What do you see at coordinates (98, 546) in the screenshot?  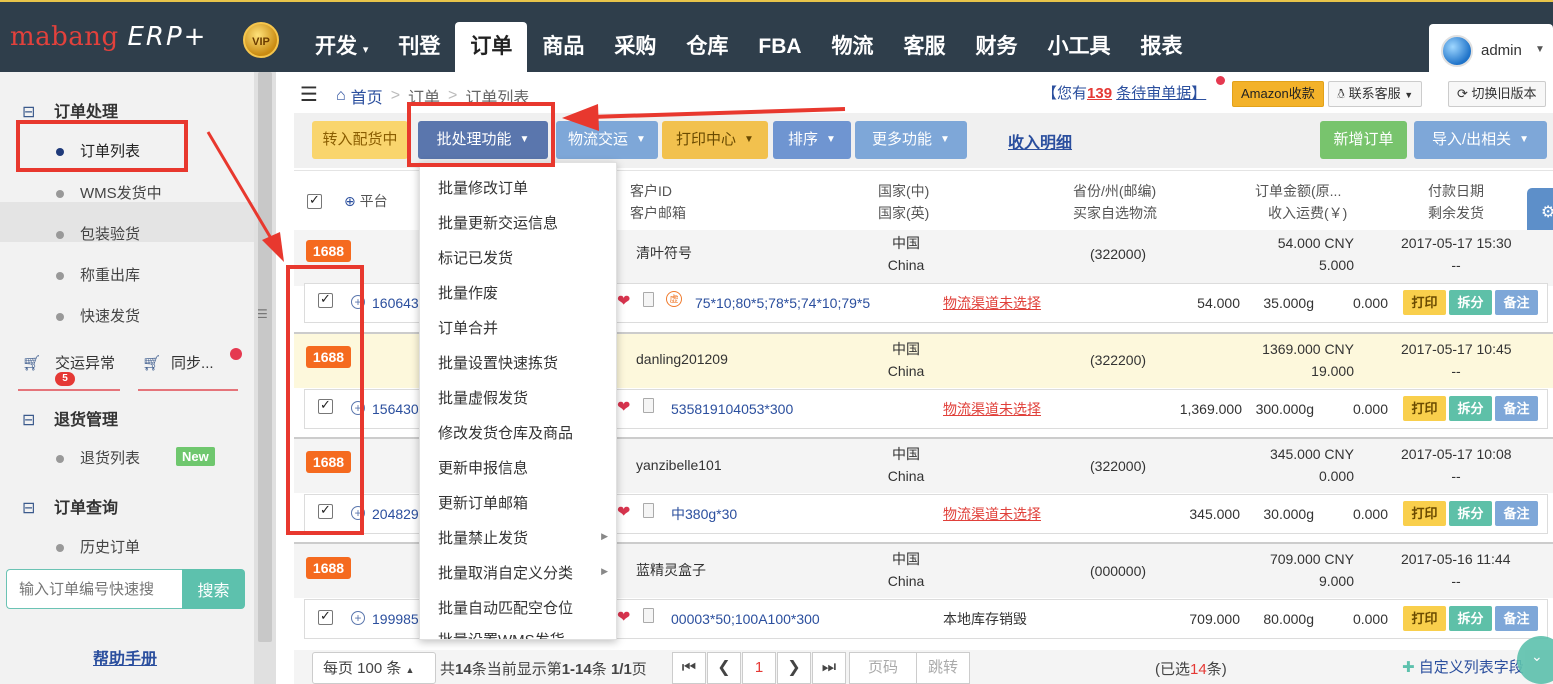 I see `sidebar-item-history-orders: 历史订单` at bounding box center [98, 546].